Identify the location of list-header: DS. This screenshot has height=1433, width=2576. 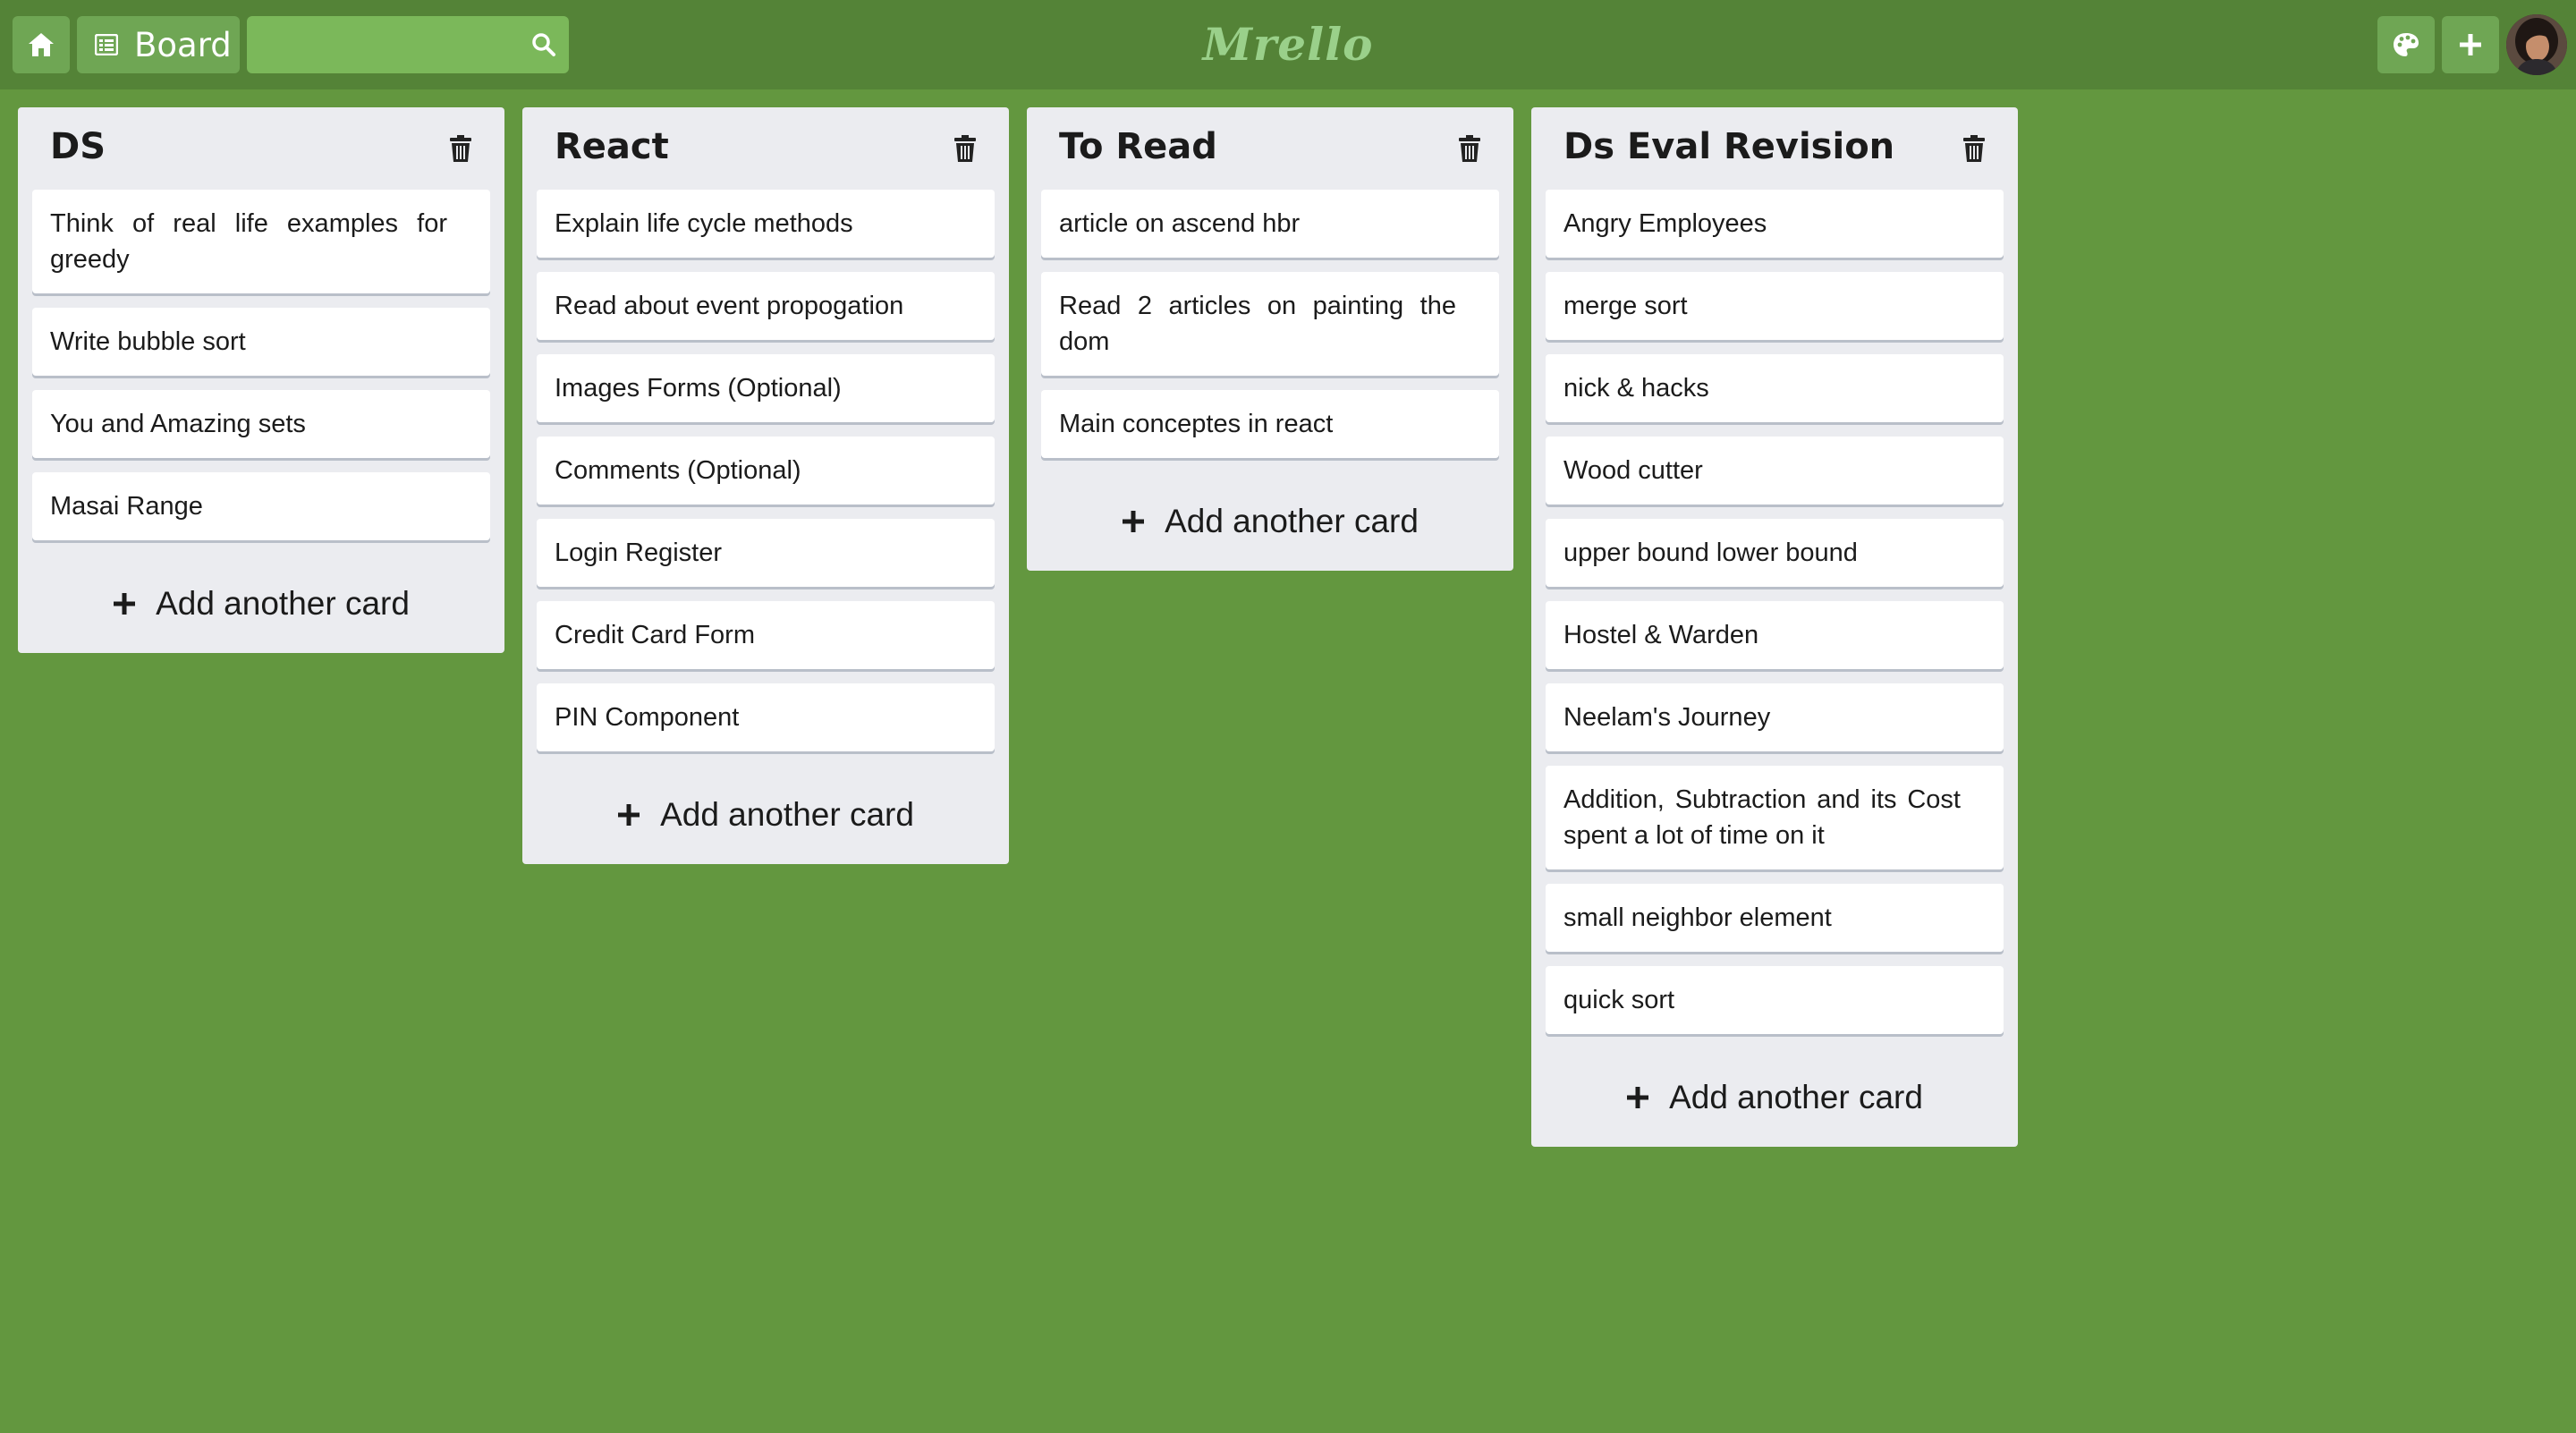
(261, 148).